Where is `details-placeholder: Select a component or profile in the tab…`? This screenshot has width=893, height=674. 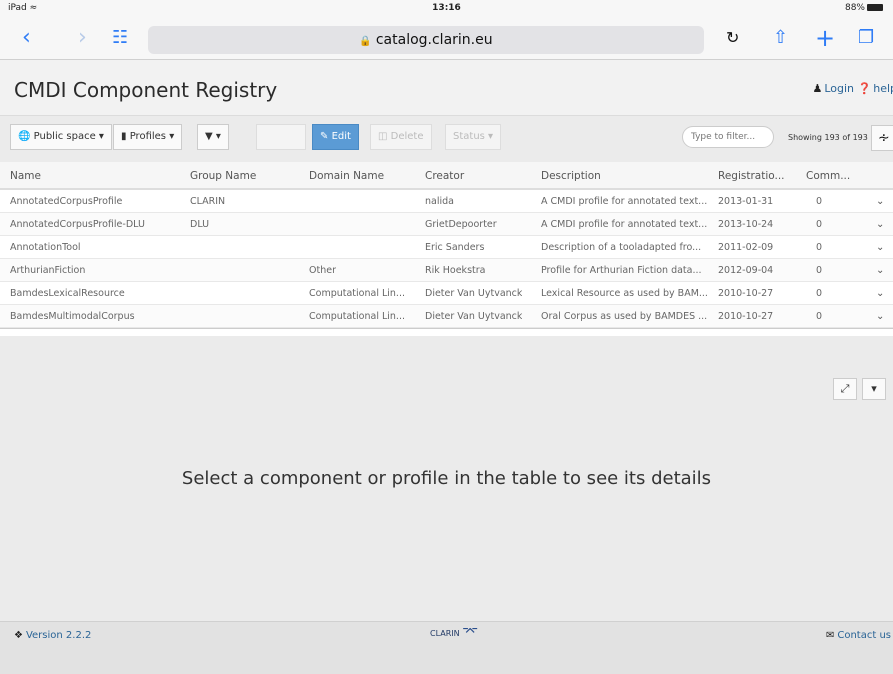
details-placeholder: Select a component or profile in the tab… is located at coordinates (446, 478).